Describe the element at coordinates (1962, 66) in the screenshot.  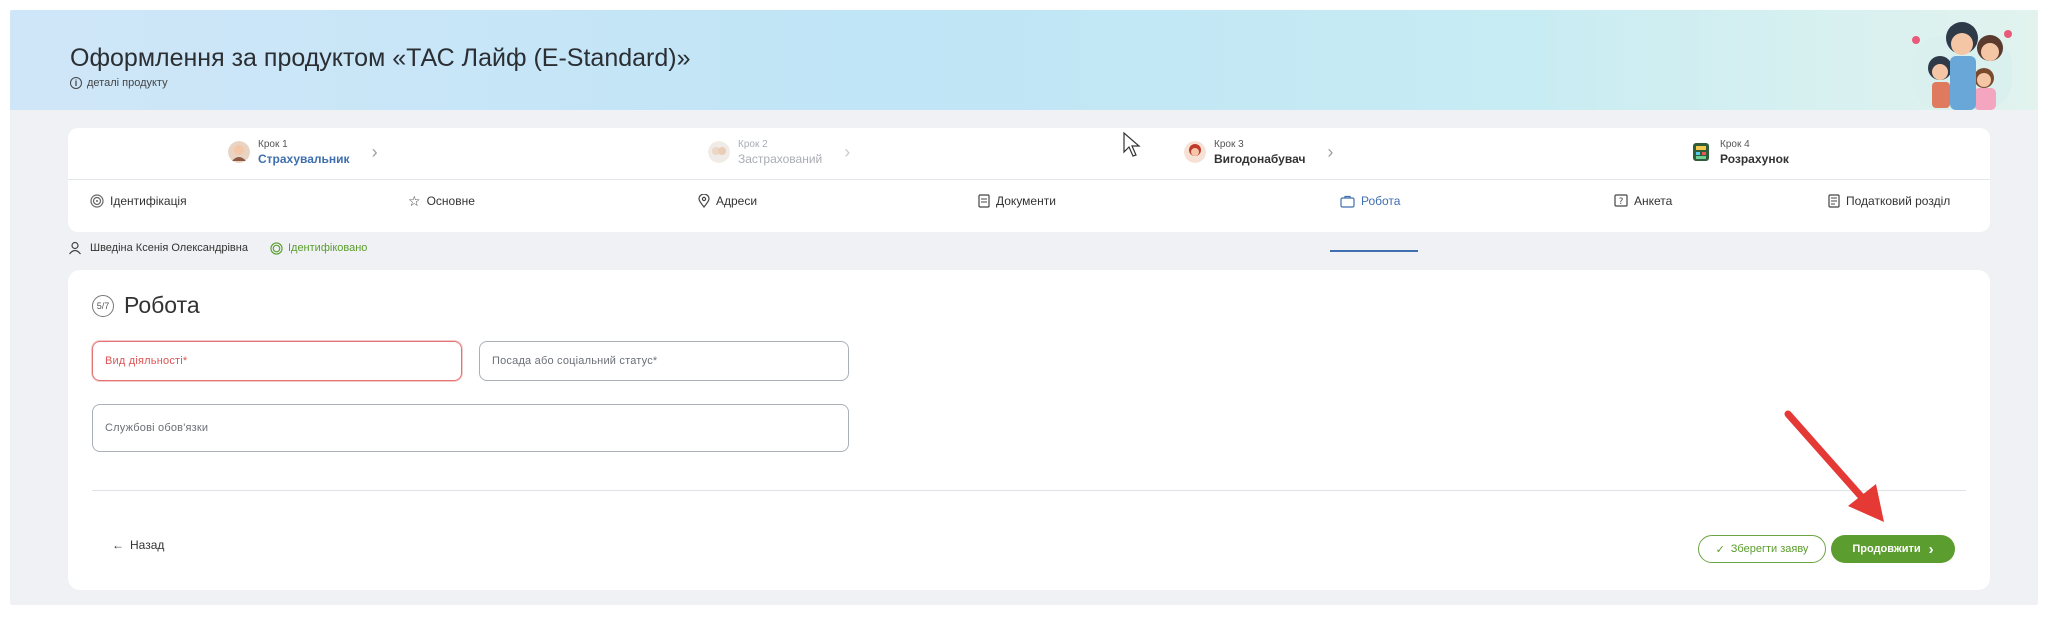
I see `family-illustration` at that location.